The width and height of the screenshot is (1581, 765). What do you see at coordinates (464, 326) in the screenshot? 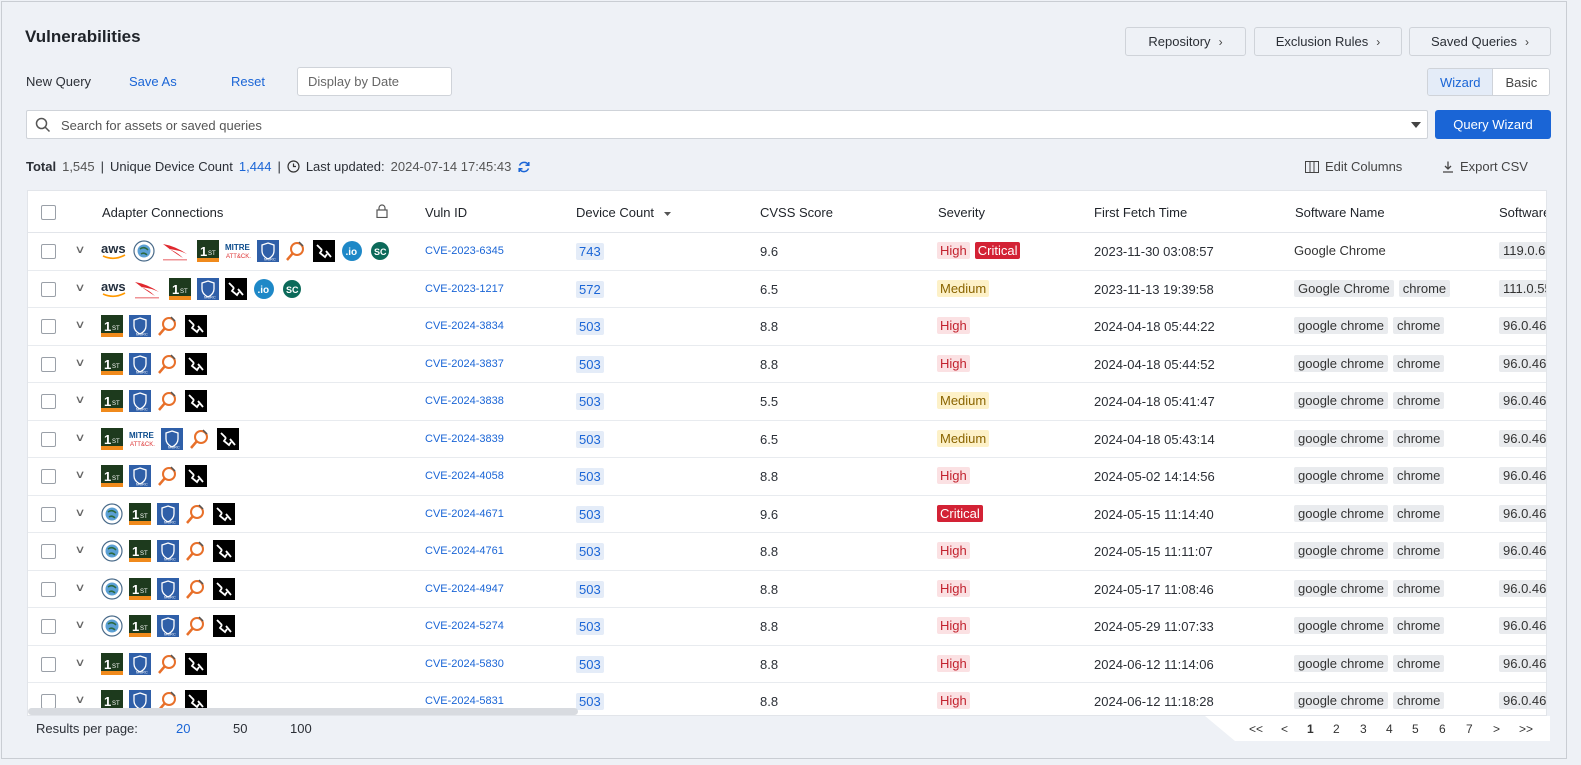
I see `vuln-id-link: CVE-2024-3834` at bounding box center [464, 326].